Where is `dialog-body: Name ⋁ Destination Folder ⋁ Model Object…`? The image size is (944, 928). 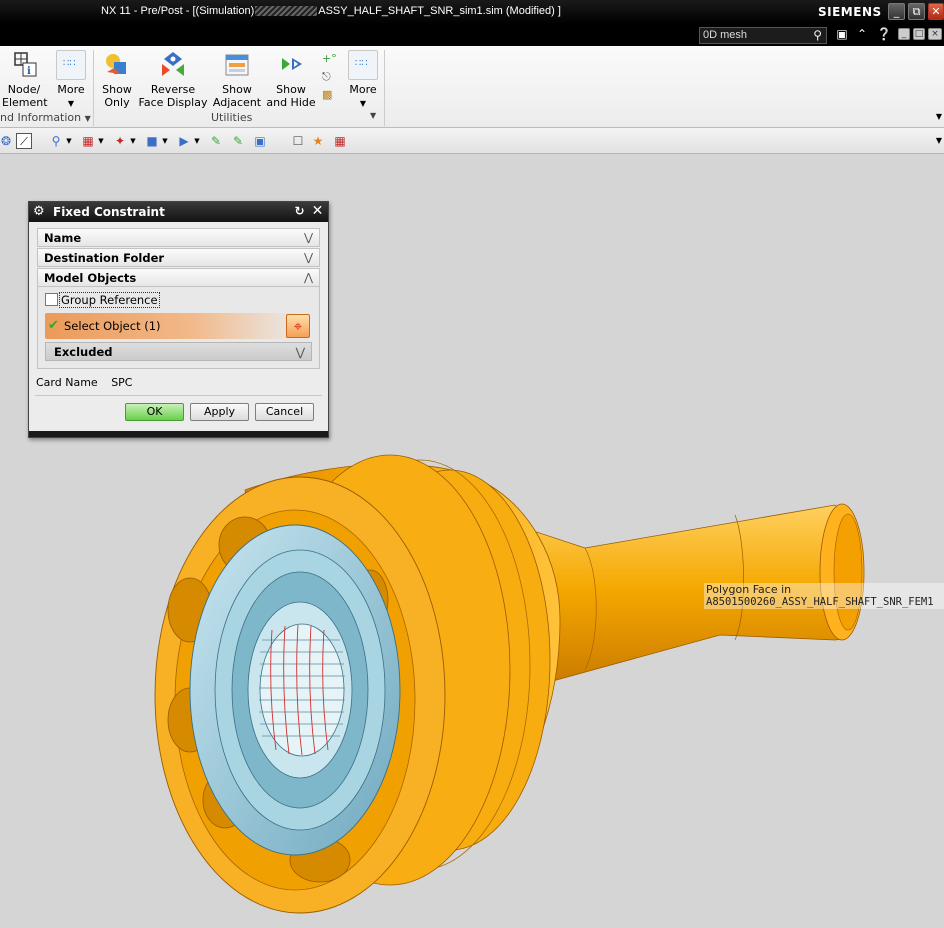 dialog-body: Name ⋁ Destination Folder ⋁ Model Object… is located at coordinates (178, 298).